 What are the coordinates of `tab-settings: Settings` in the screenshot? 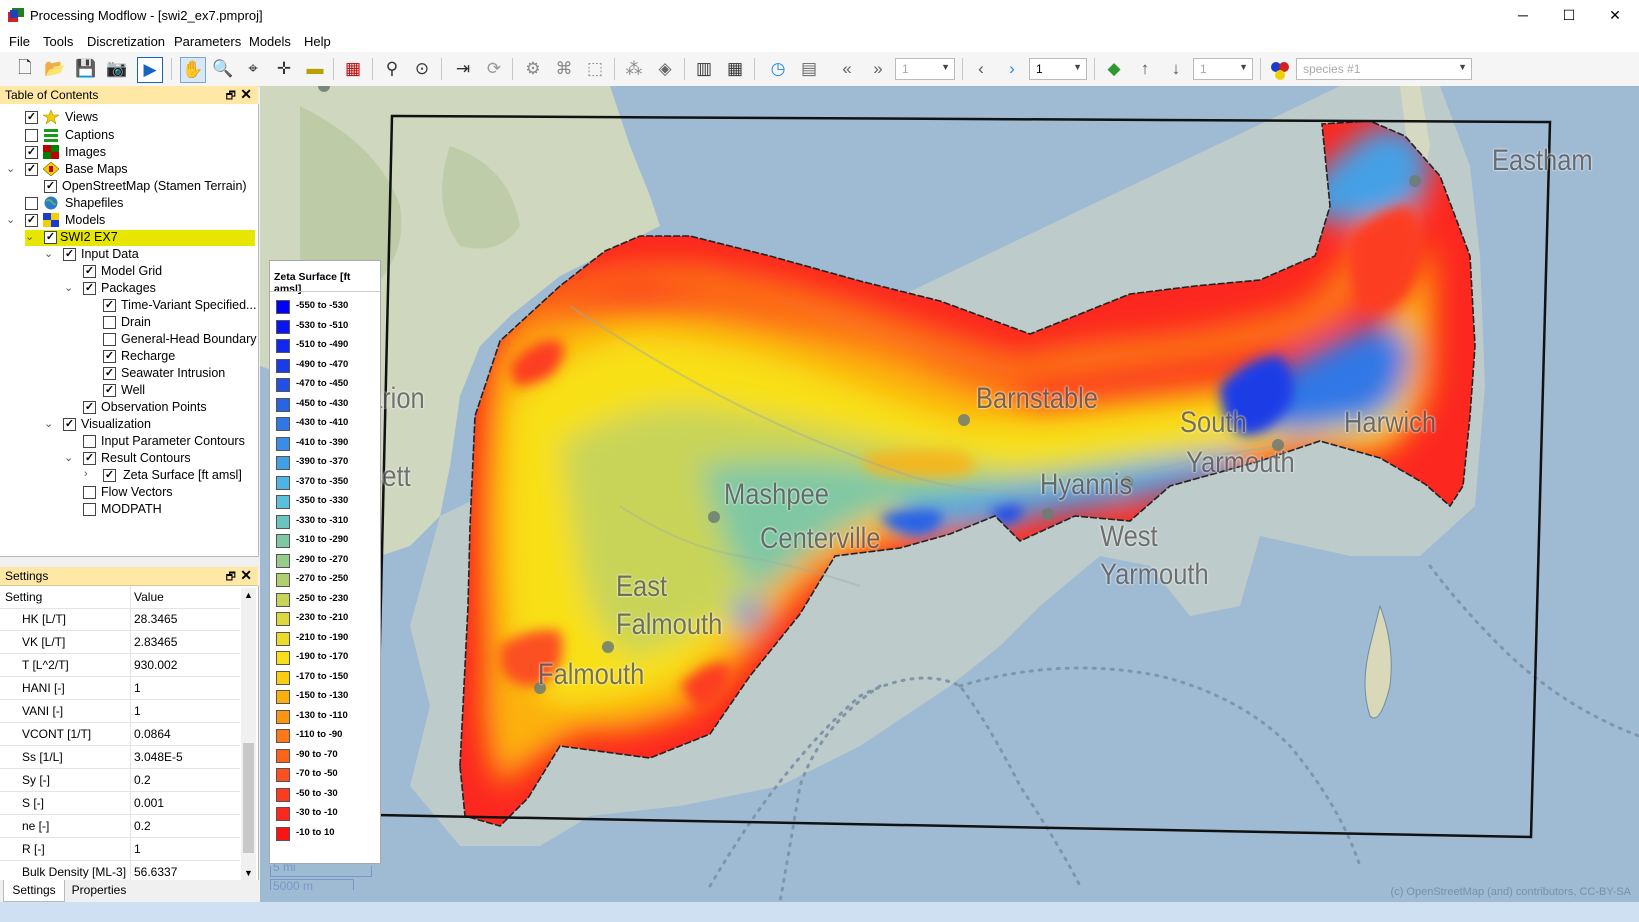 It's located at (34, 891).